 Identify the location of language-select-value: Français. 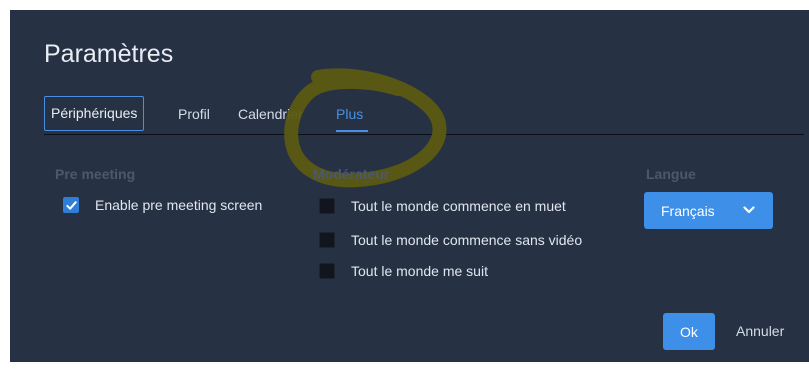
(688, 210).